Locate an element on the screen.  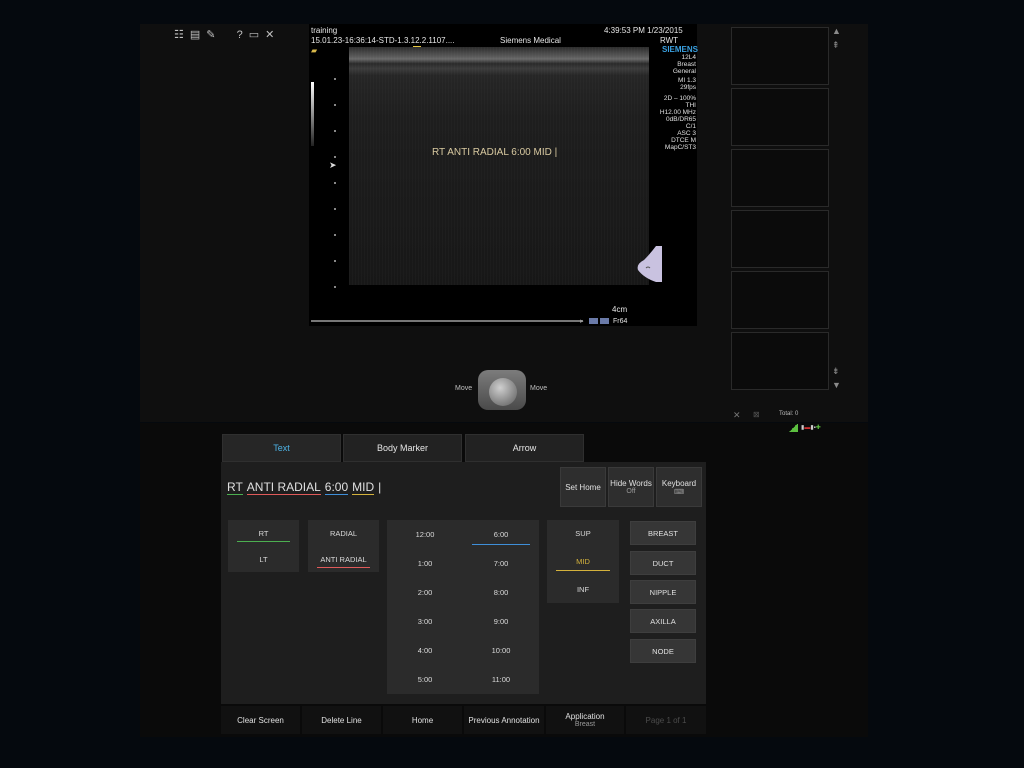
list-icon: ☷ is located at coordinates (180, 35).